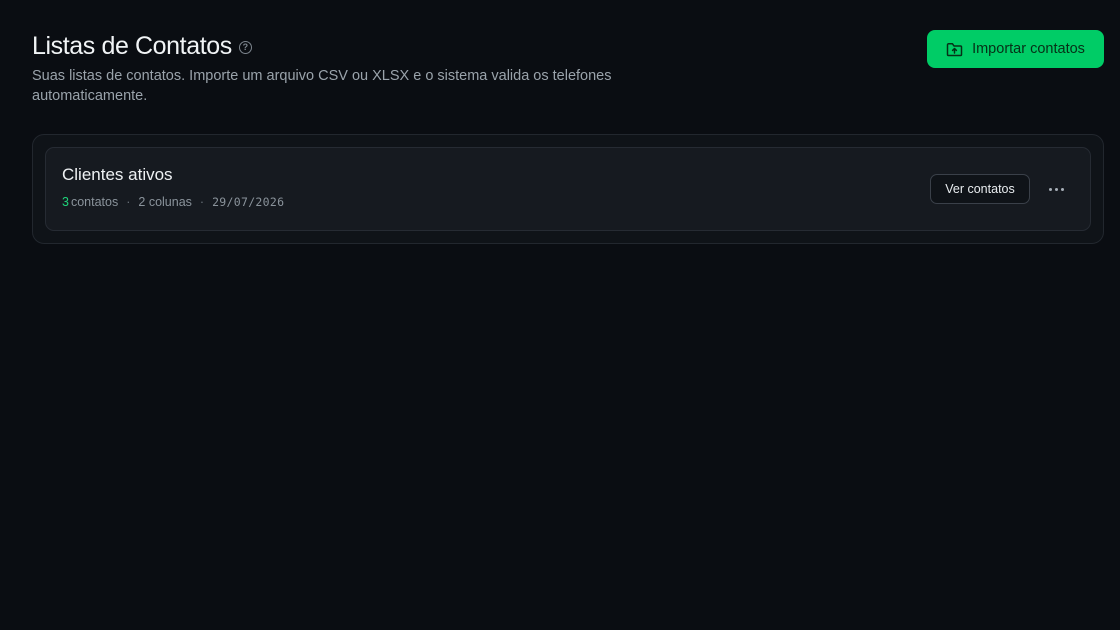  What do you see at coordinates (94, 202) in the screenshot?
I see `contact-count-label: contatos` at bounding box center [94, 202].